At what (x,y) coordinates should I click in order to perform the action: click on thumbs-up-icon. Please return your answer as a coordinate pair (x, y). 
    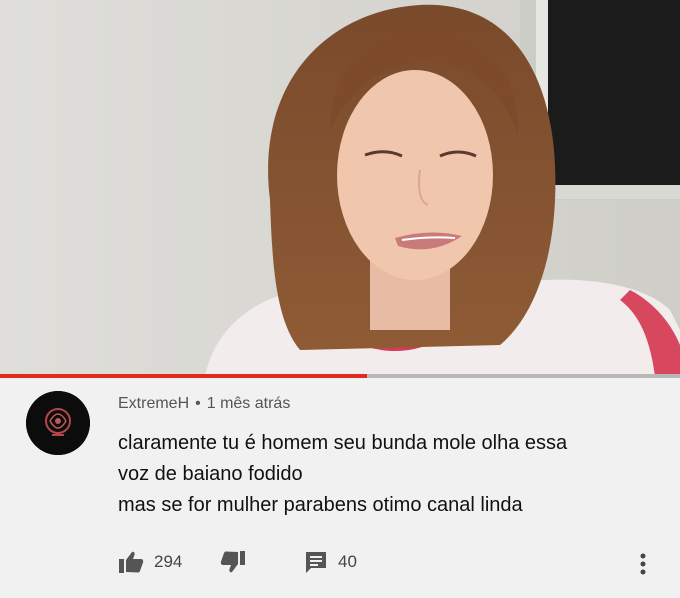
    Looking at the image, I should click on (131, 562).